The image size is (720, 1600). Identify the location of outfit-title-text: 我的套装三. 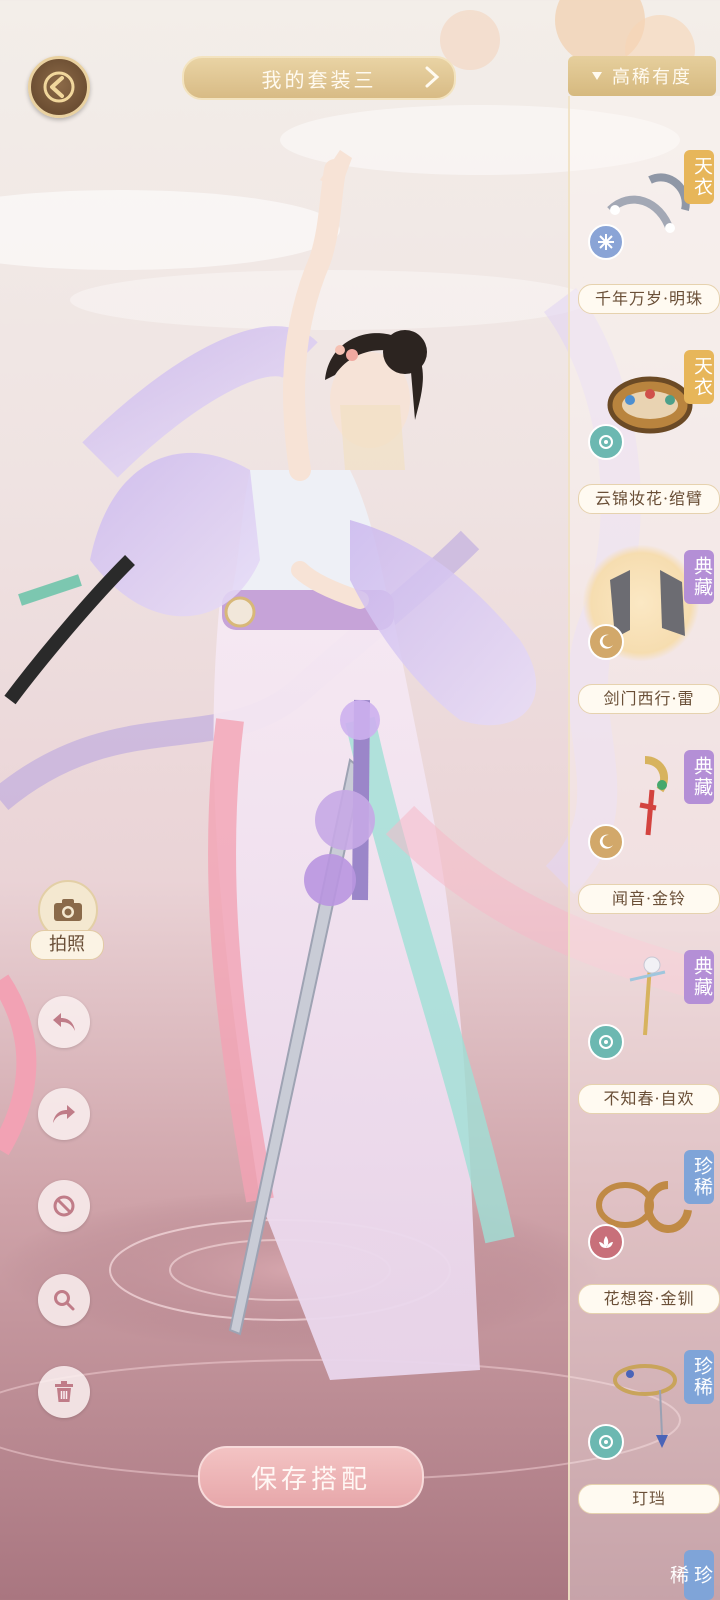
(319, 79).